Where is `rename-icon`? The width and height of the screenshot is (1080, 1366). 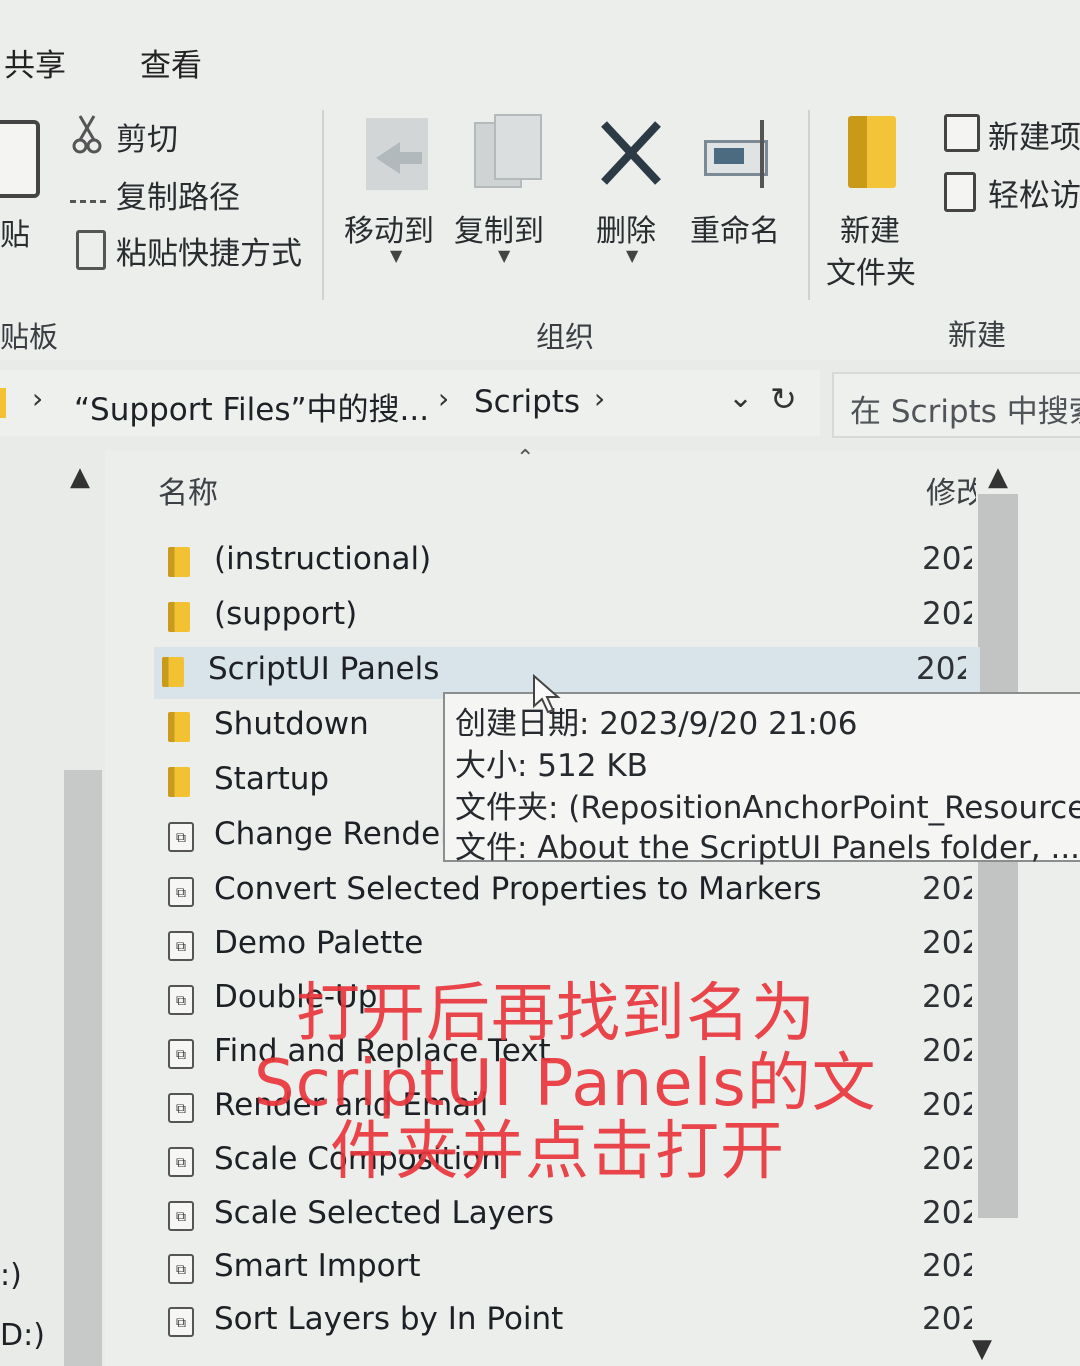 rename-icon is located at coordinates (741, 154).